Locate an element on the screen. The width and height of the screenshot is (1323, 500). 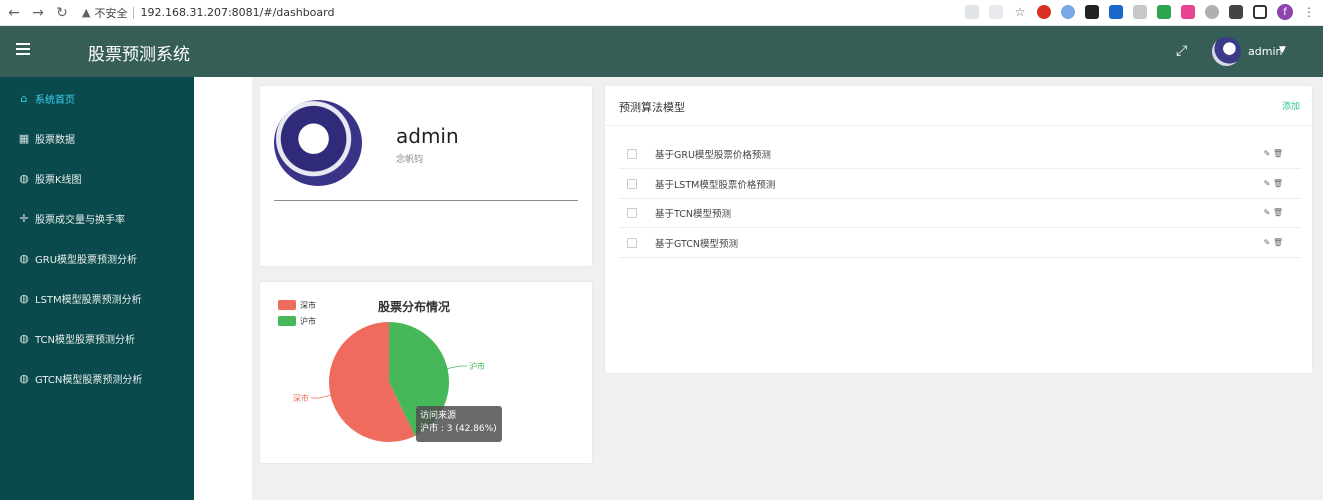
forward-icon: → is located at coordinates (38, 13).